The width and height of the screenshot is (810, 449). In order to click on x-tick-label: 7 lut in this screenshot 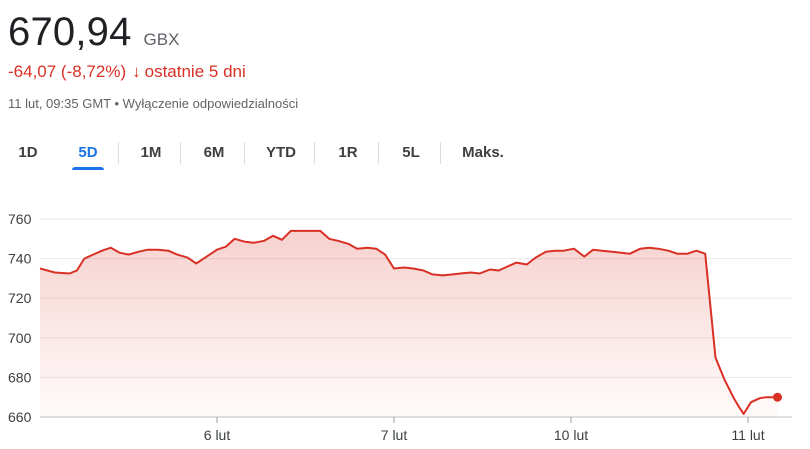, I will do `click(394, 435)`.